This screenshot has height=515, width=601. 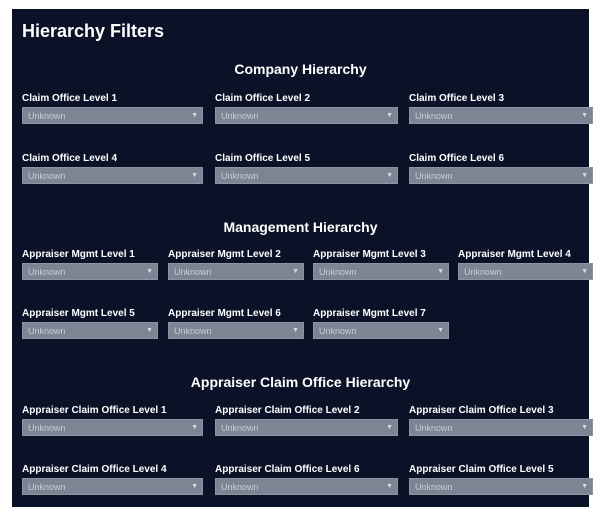 What do you see at coordinates (112, 115) in the screenshot?
I see `claim-office-level-1-dropdown: Unknown ▼` at bounding box center [112, 115].